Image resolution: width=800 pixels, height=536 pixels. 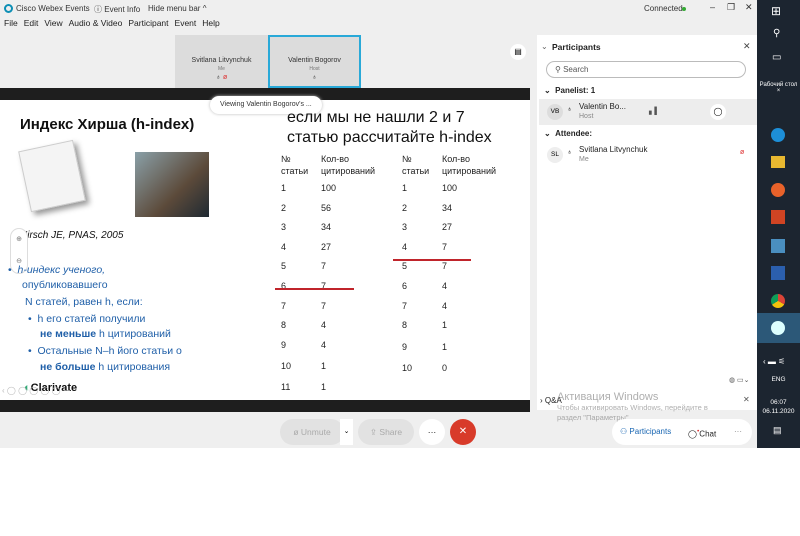 I want to click on tile-role: Host, so click(x=314, y=69).